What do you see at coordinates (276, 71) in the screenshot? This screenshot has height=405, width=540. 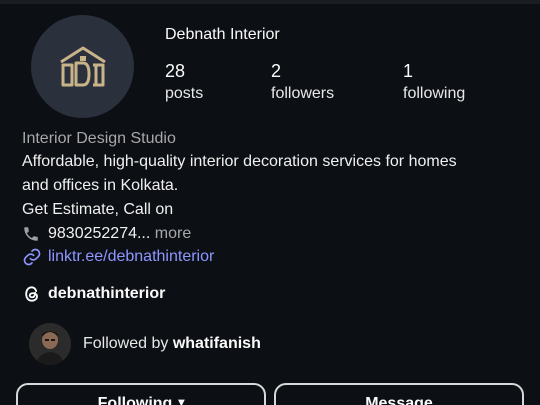 I see `followers-count: 2` at bounding box center [276, 71].